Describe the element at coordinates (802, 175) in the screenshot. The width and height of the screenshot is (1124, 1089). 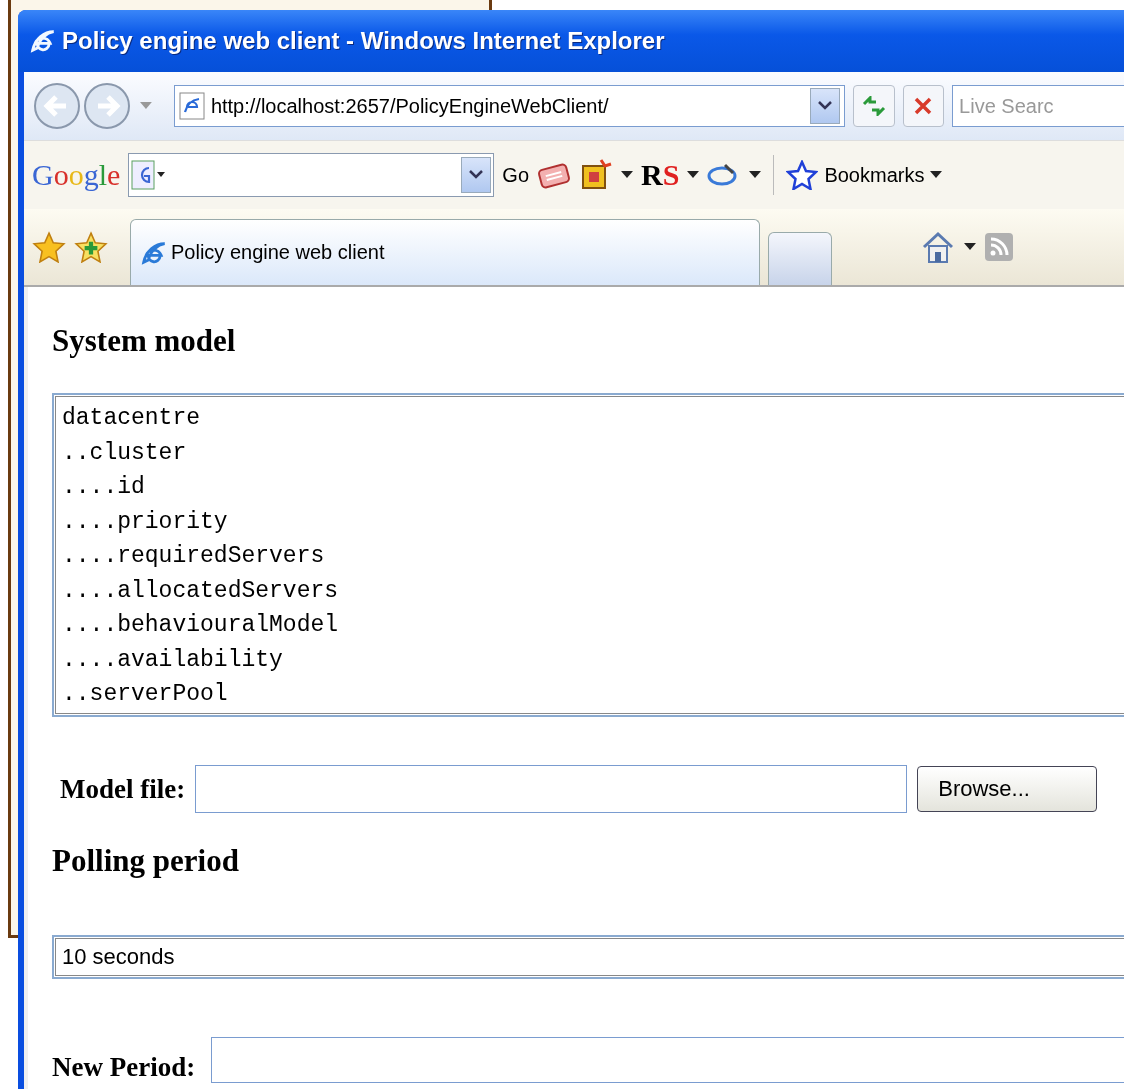
I see `star-icon` at that location.